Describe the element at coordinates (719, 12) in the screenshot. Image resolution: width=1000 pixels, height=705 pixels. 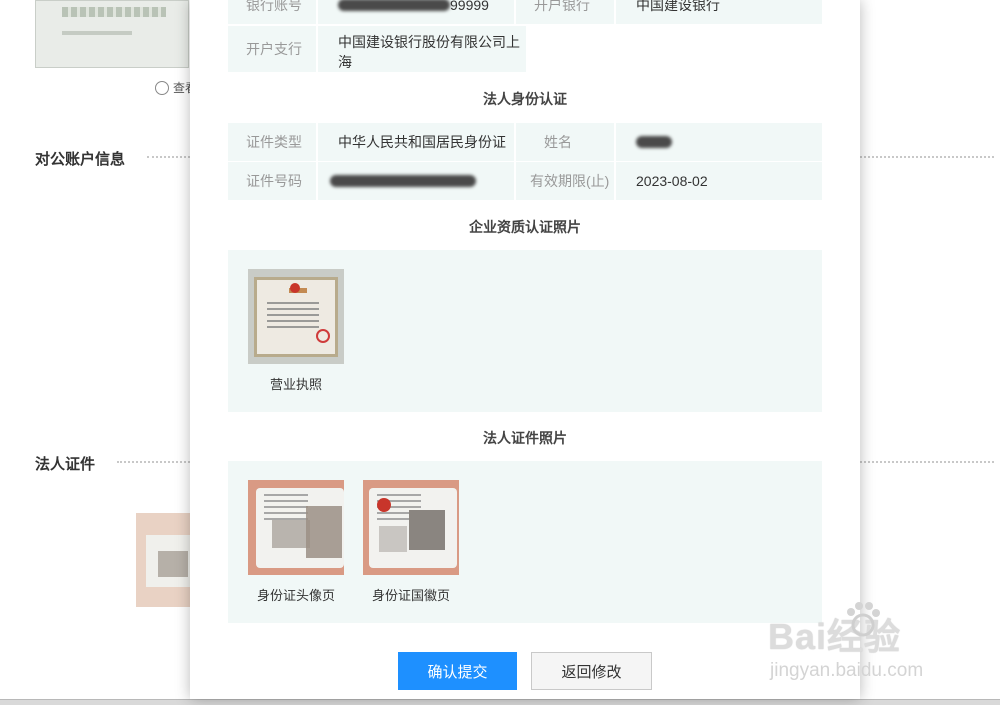
I see `bank-name-value: 中国建设银行` at that location.